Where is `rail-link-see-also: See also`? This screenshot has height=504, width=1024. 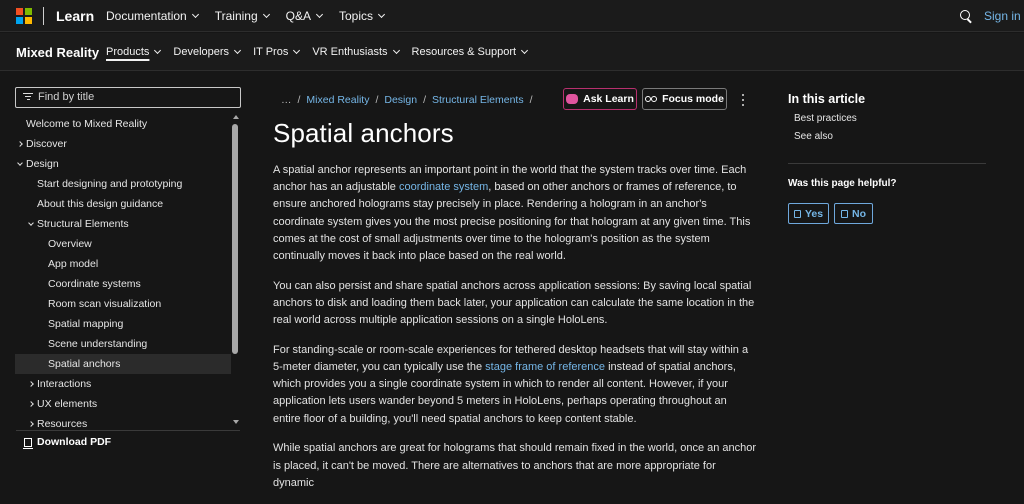 rail-link-see-also: See also is located at coordinates (887, 137).